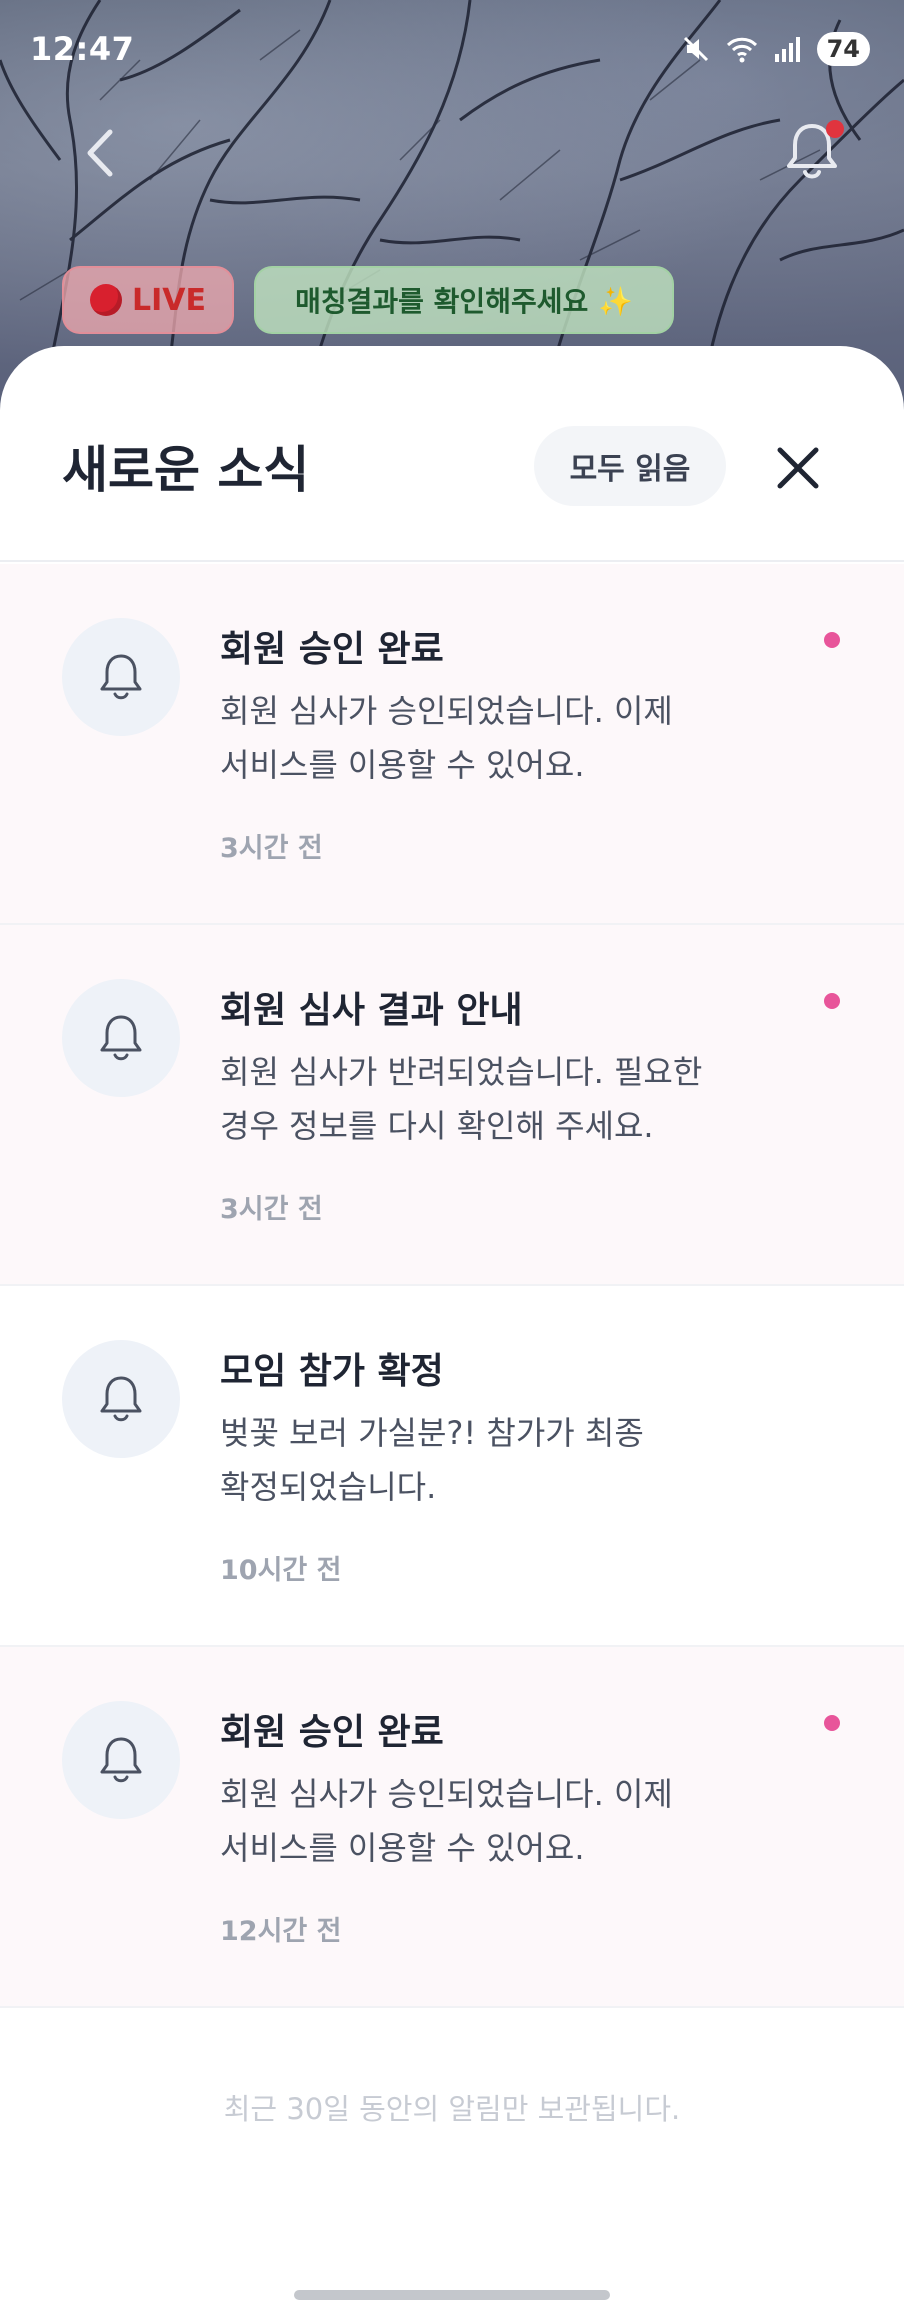  What do you see at coordinates (437, 1126) in the screenshot?
I see `notification-body-line: 경우 정보를 다시 확인해 주세요.` at bounding box center [437, 1126].